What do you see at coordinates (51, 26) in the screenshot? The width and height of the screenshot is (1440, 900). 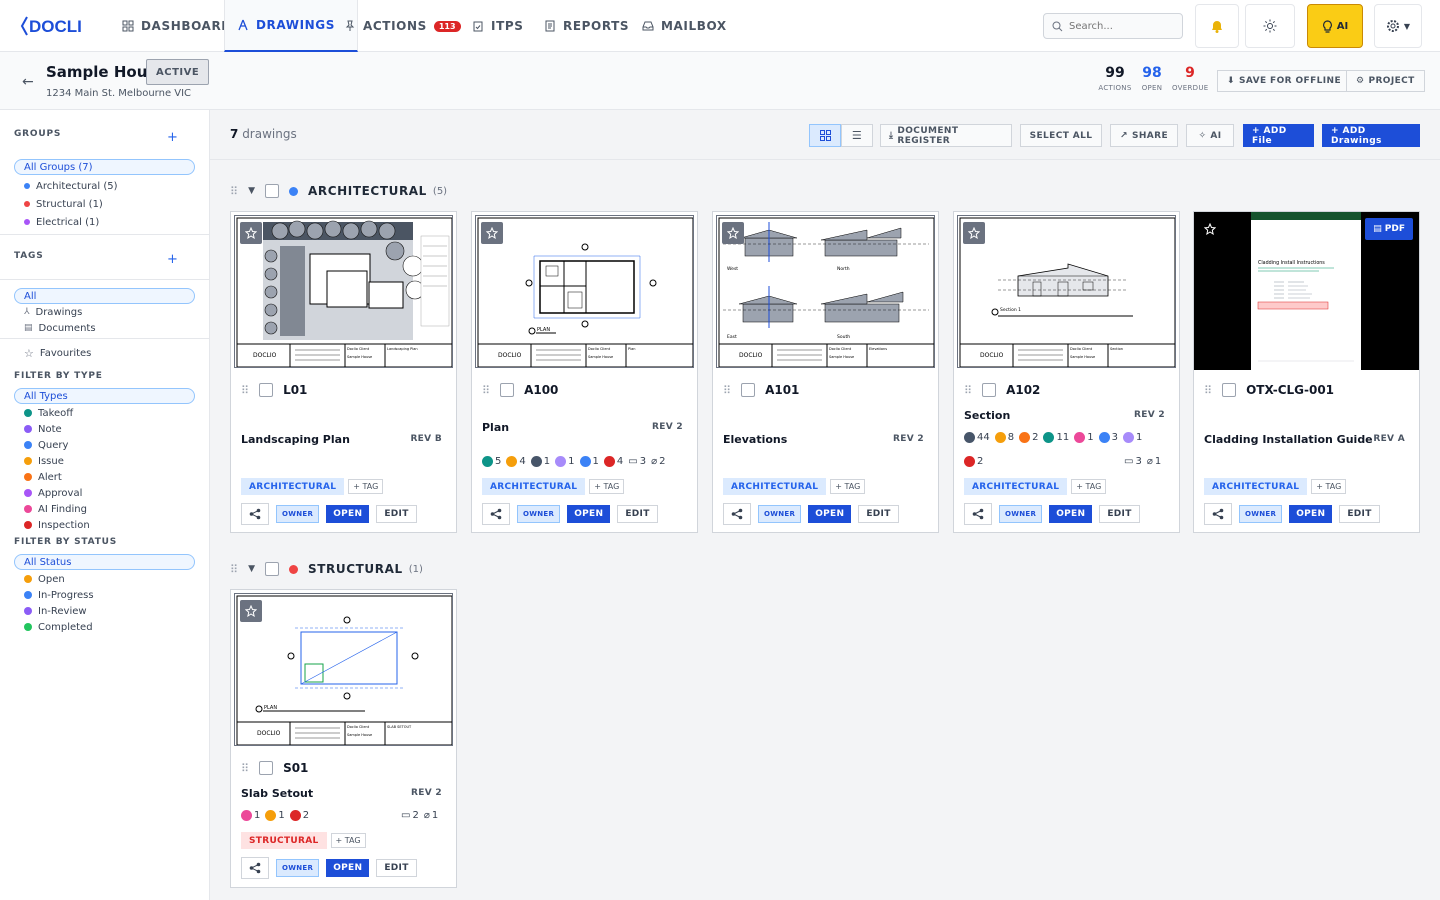 I see `doclio-logo: DOCLIO` at bounding box center [51, 26].